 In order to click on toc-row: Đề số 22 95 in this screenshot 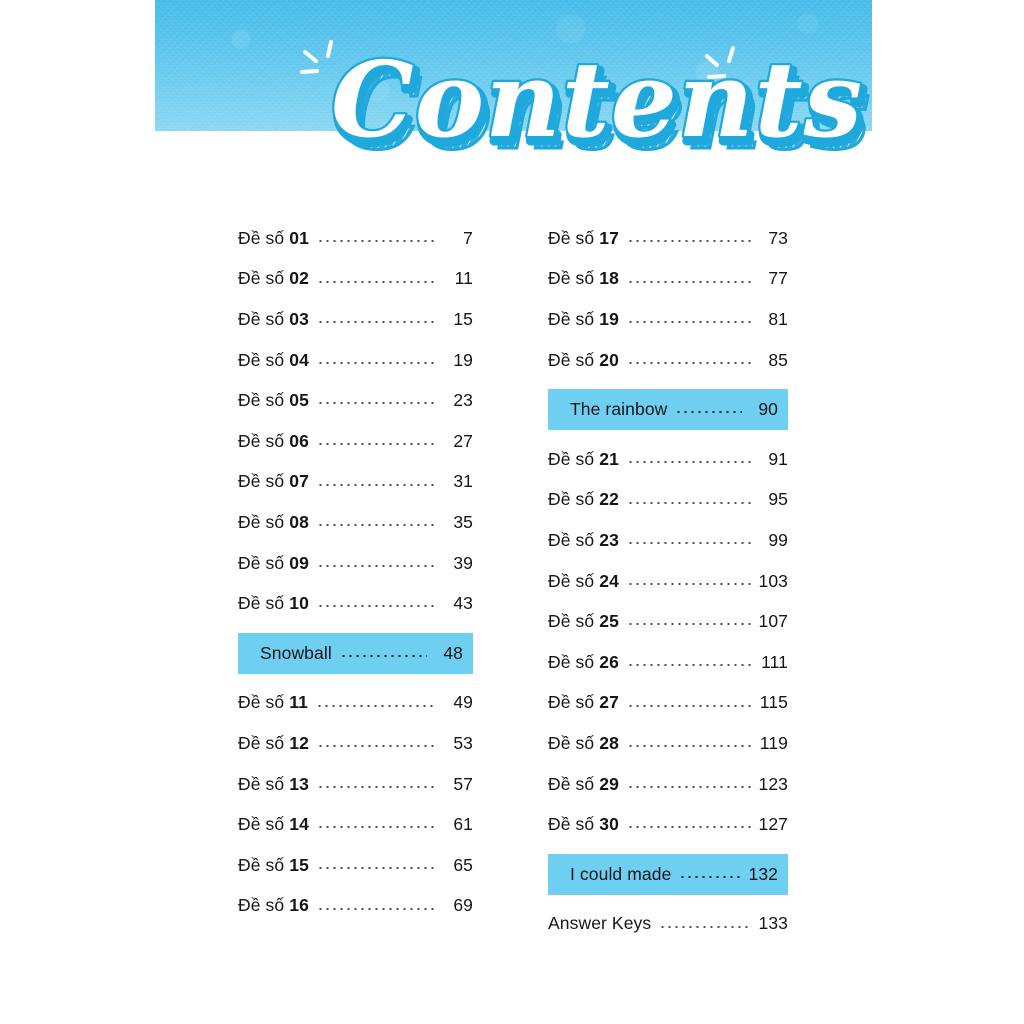, I will do `click(668, 500)`.